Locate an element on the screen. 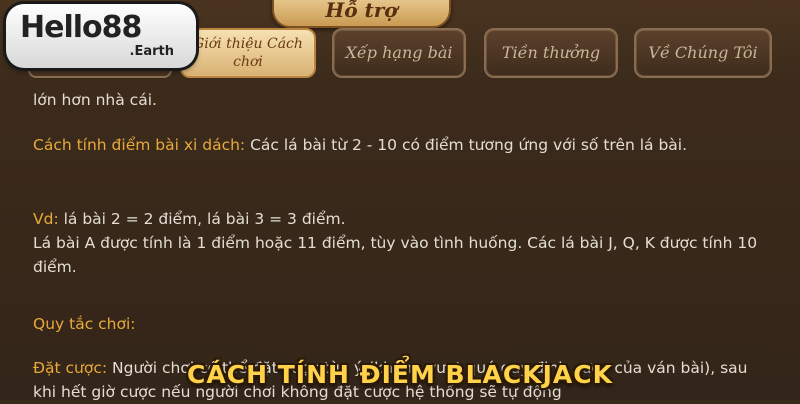  tab-about-us: Về Chúng Tôi is located at coordinates (703, 53).